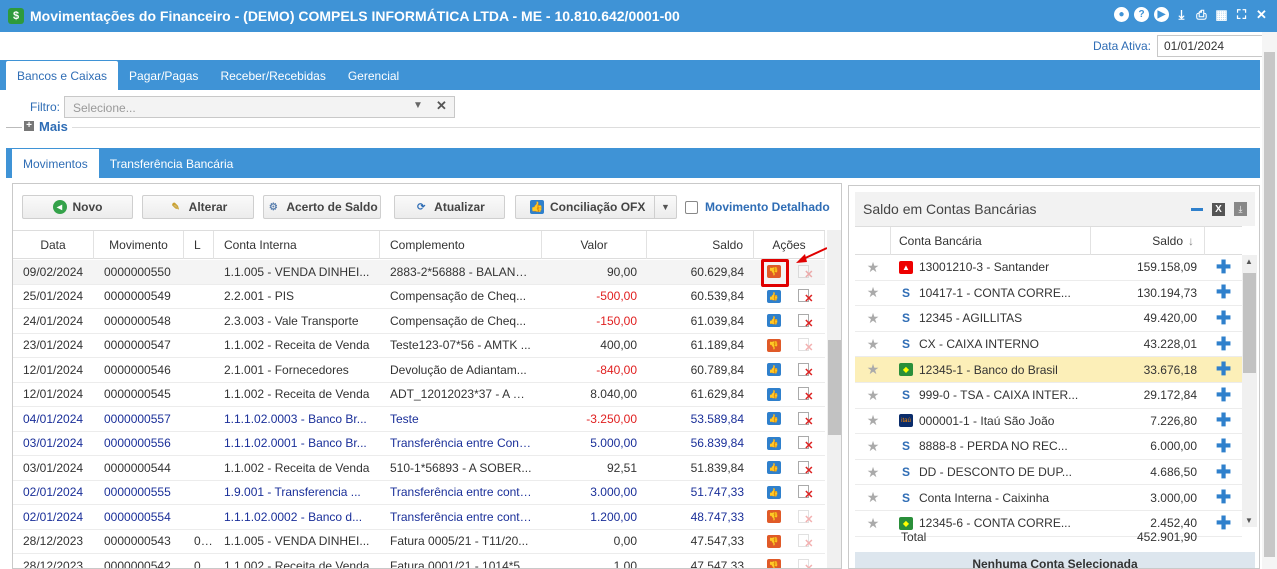  I want to click on help-icon: ?, so click(1141, 14).